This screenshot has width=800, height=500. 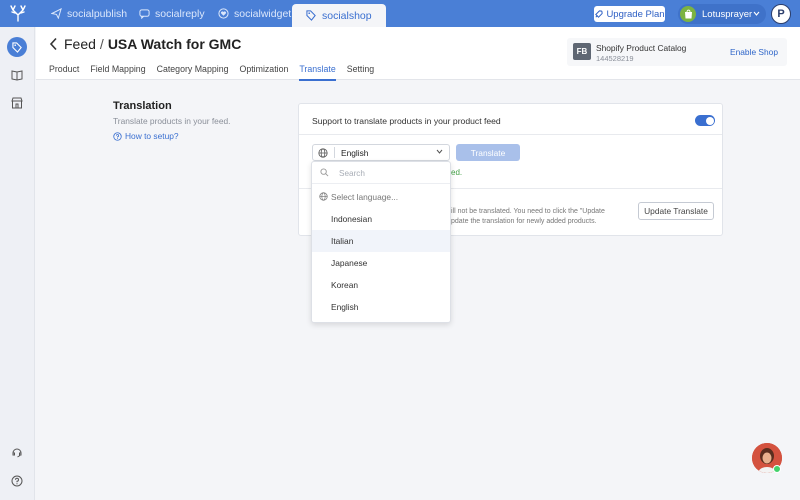 I want to click on search-icon, so click(x=324, y=172).